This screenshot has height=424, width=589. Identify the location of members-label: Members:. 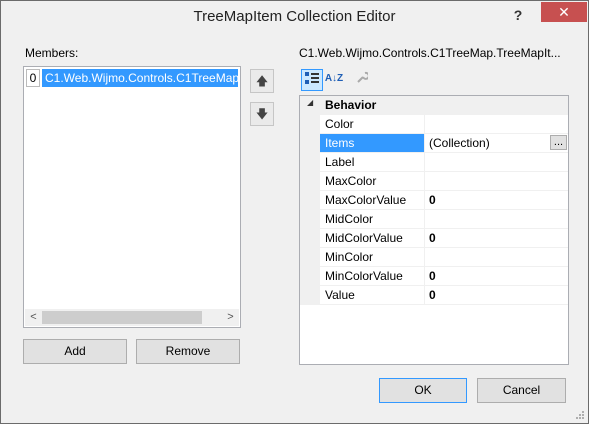
(52, 53).